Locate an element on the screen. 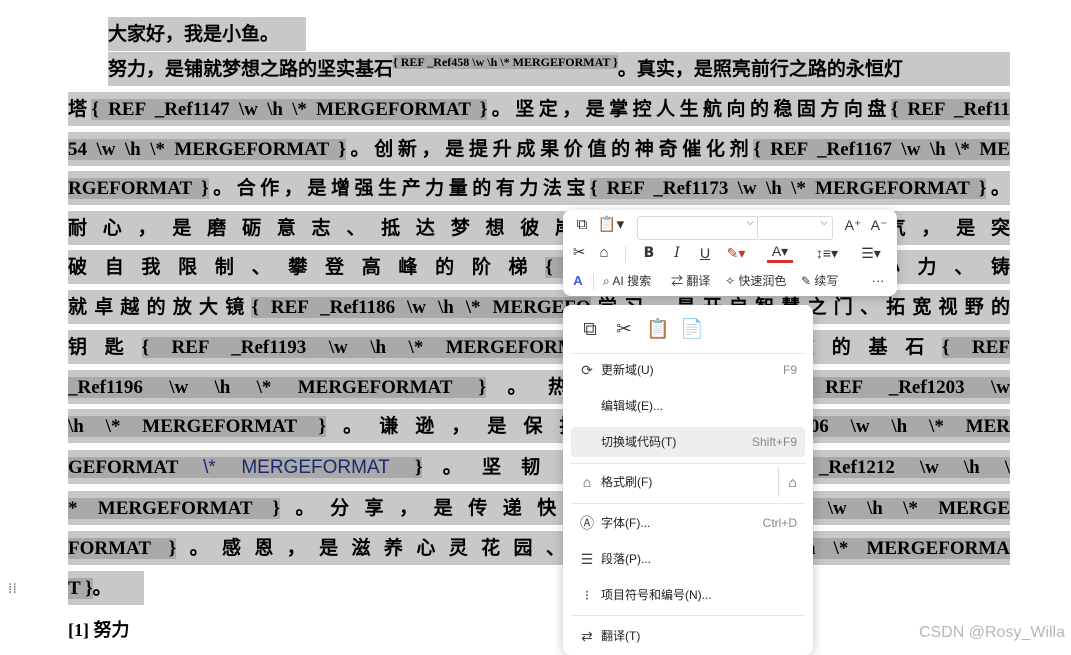  body-text: 塔 is located at coordinates (80, 109).